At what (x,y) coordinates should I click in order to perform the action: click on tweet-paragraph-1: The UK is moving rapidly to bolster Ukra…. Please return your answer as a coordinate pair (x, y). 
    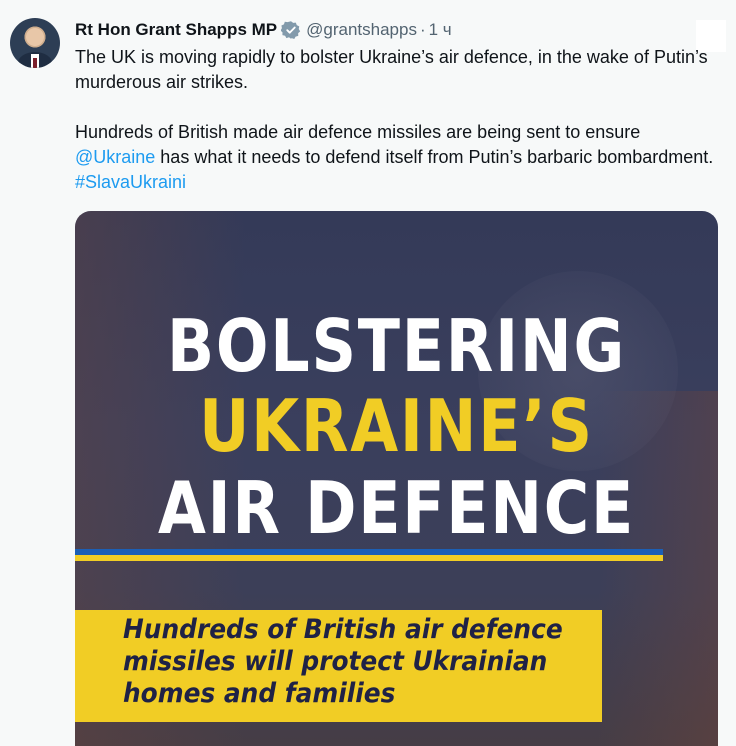
    Looking at the image, I should click on (391, 69).